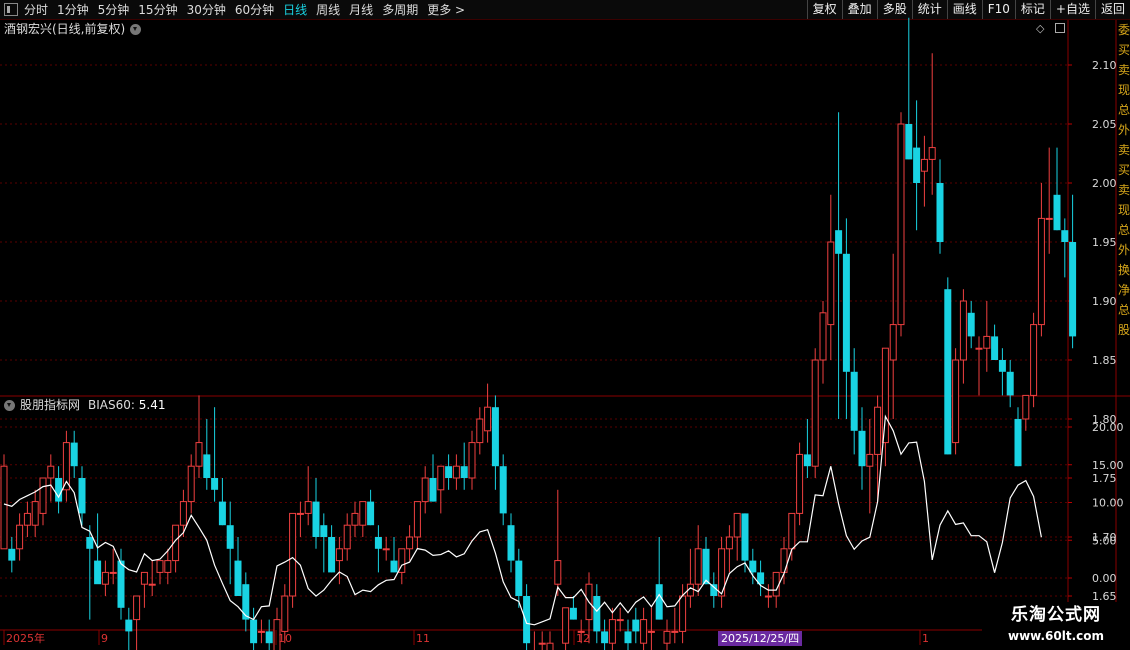  What do you see at coordinates (423, 638) in the screenshot?
I see `date-axis-label: 11` at bounding box center [423, 638].